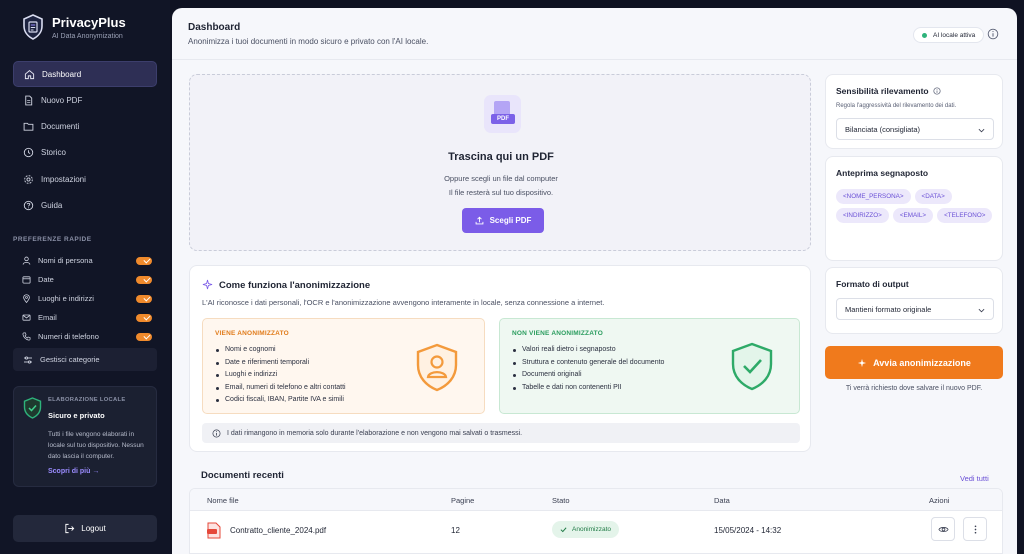  What do you see at coordinates (66, 298) in the screenshot?
I see `pref-label: Luoghi e indirizzi` at bounding box center [66, 298].